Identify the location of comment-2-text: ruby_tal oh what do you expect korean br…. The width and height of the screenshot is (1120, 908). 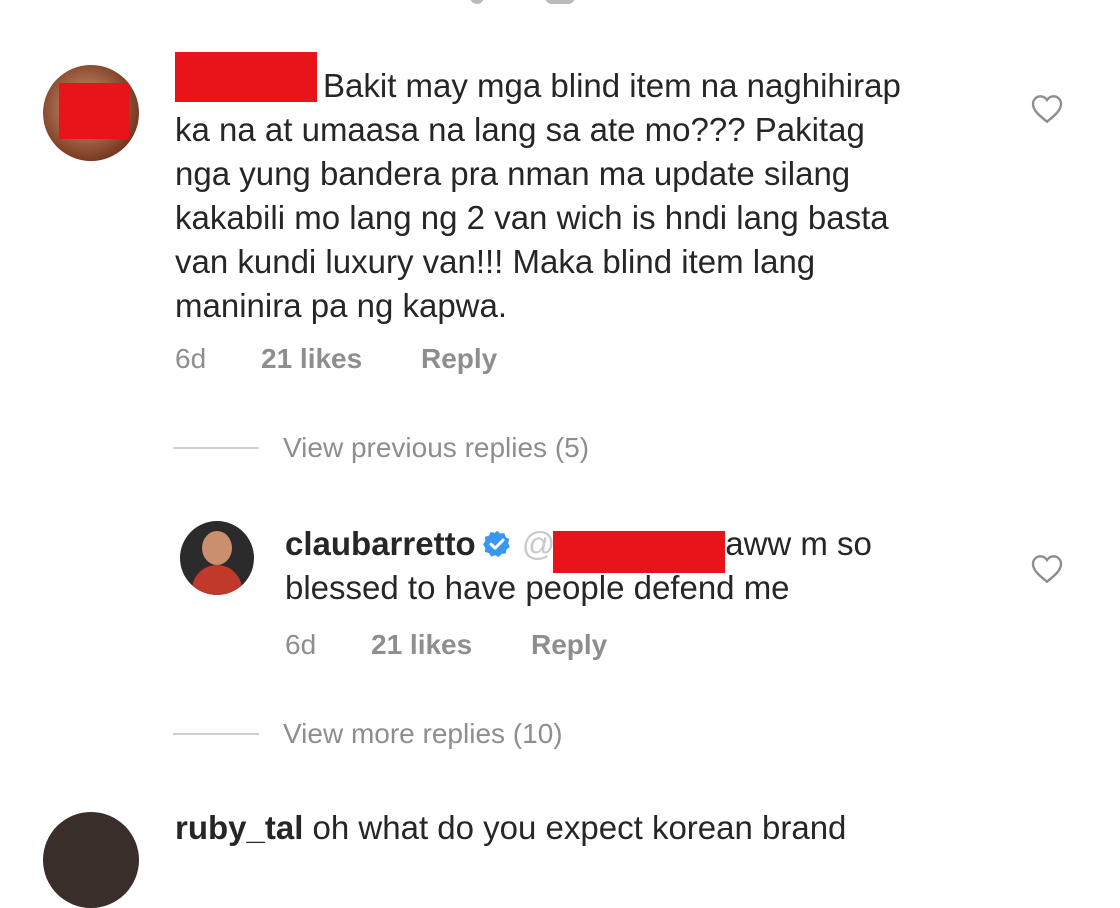
(625, 828).